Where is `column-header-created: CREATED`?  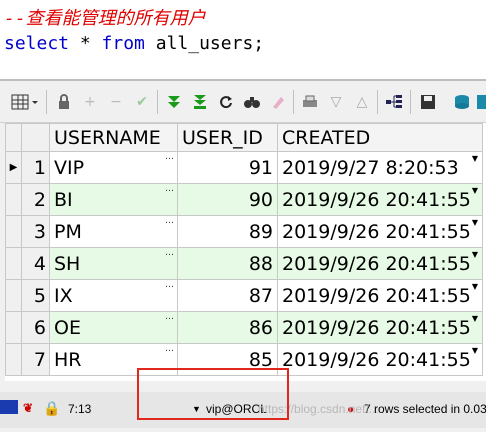
column-header-created: CREATED is located at coordinates (380, 137).